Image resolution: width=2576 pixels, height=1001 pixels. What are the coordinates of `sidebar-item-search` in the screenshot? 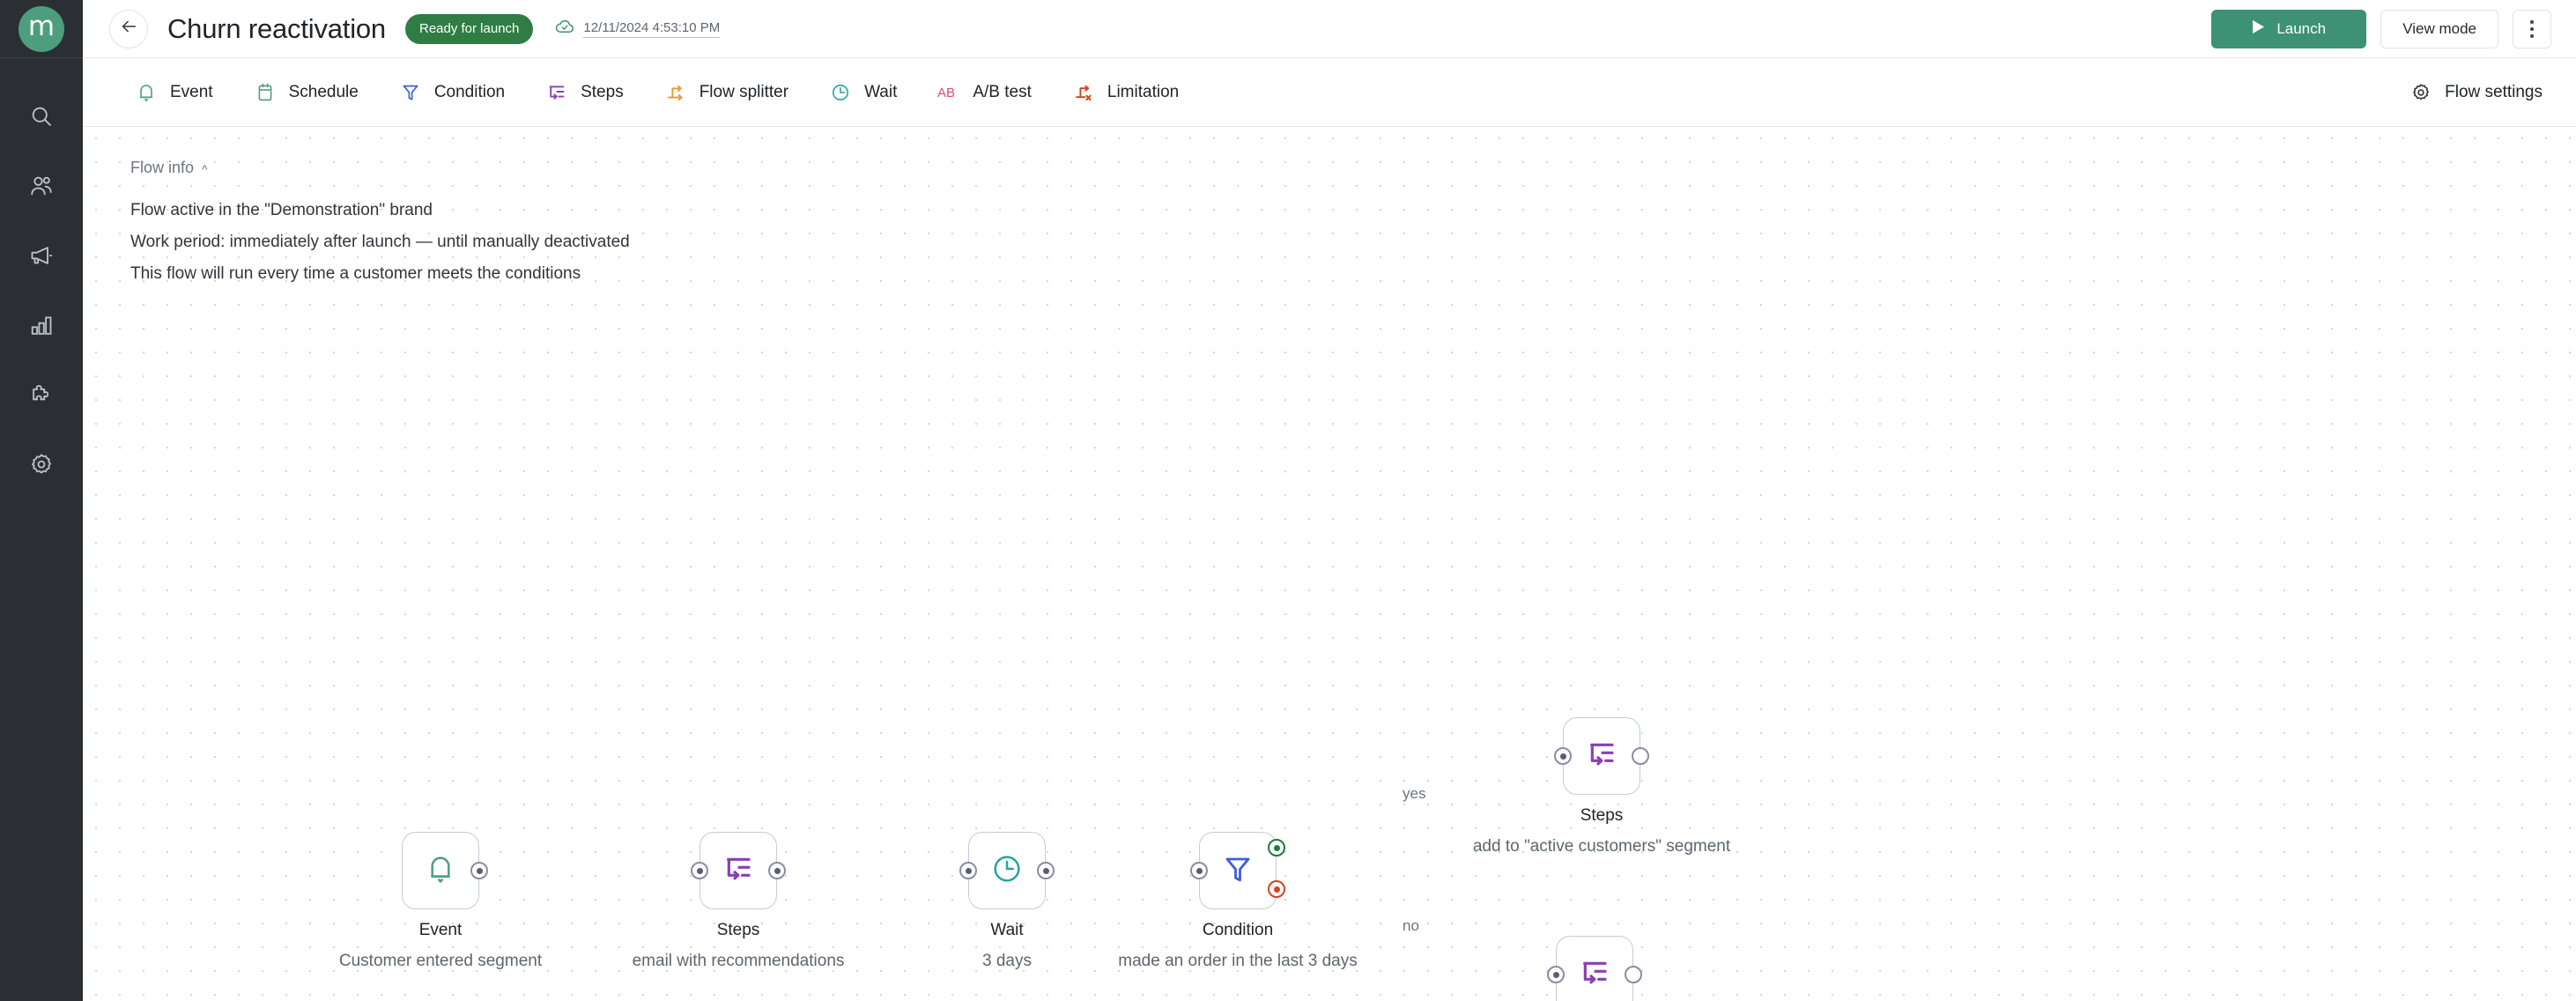 It's located at (42, 116).